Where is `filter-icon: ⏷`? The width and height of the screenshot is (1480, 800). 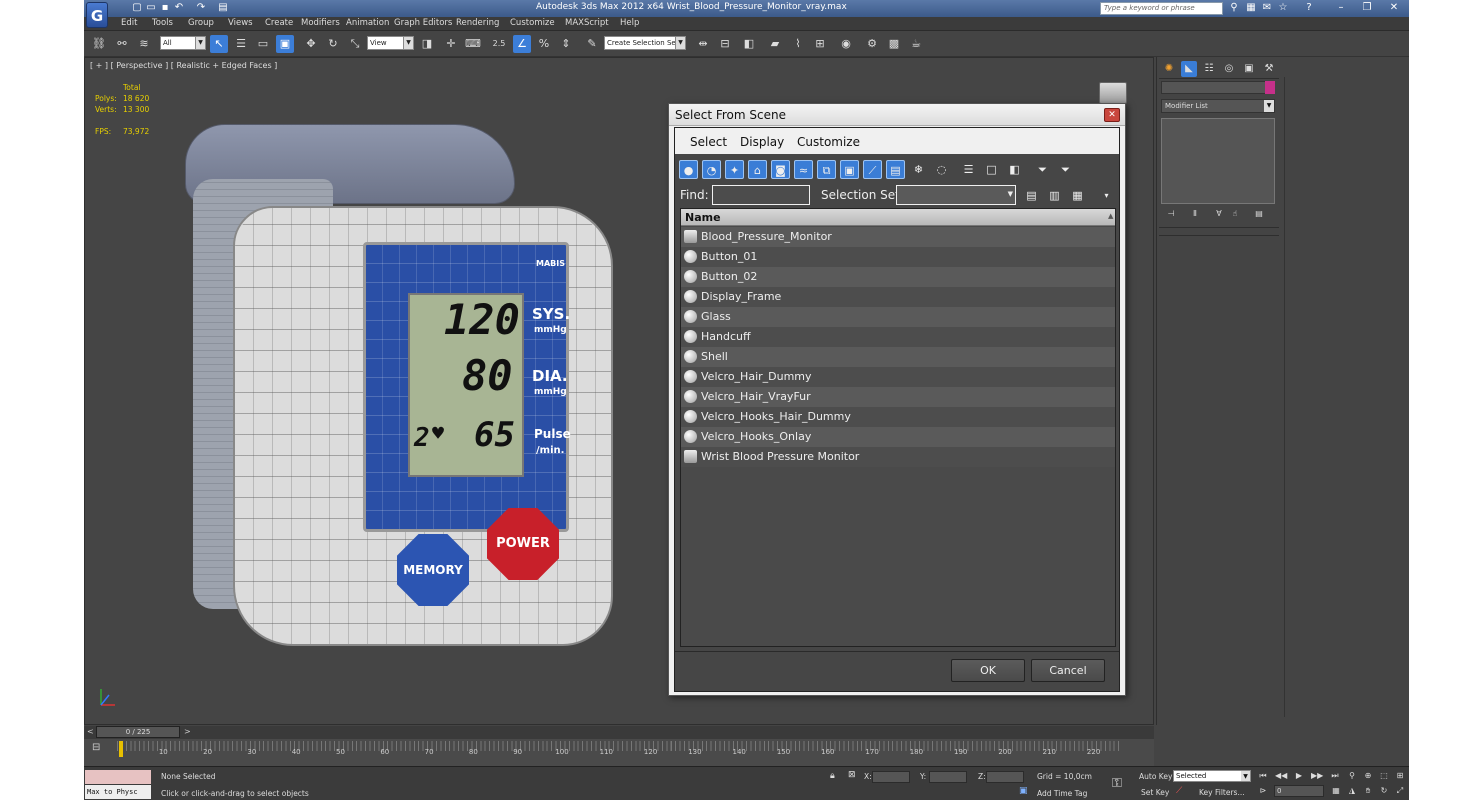
filter-icon: ⏷ is located at coordinates (1042, 169).